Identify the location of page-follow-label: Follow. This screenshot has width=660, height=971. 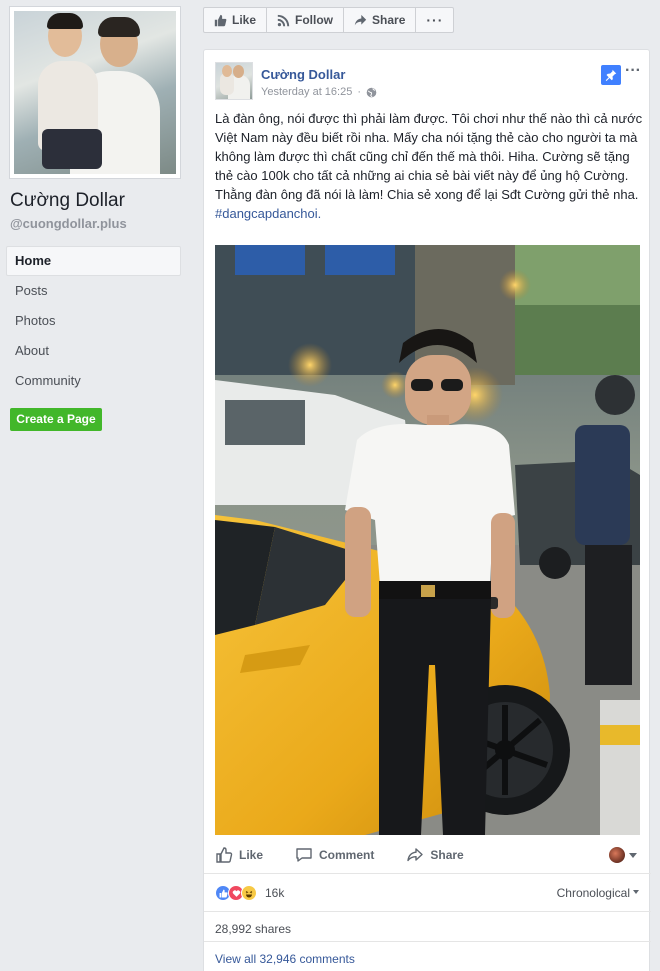
(314, 20).